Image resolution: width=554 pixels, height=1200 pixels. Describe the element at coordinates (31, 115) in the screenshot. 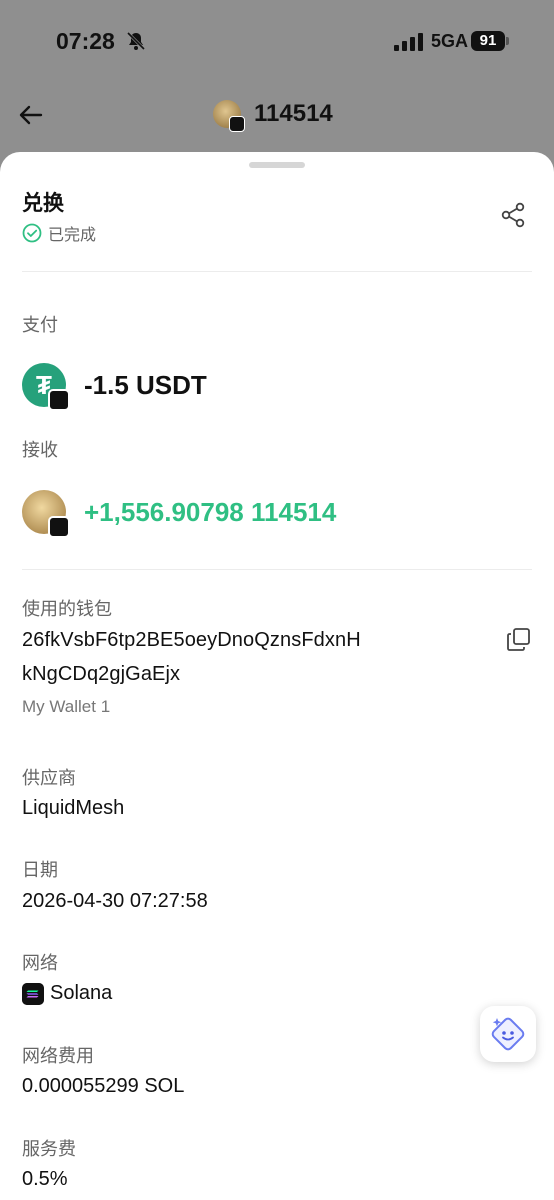

I see `back-arrow-icon` at that location.